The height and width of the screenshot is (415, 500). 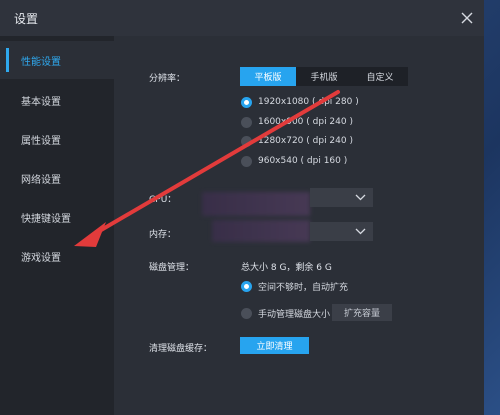 What do you see at coordinates (362, 312) in the screenshot?
I see `expand-capacity-button: 扩充容量` at bounding box center [362, 312].